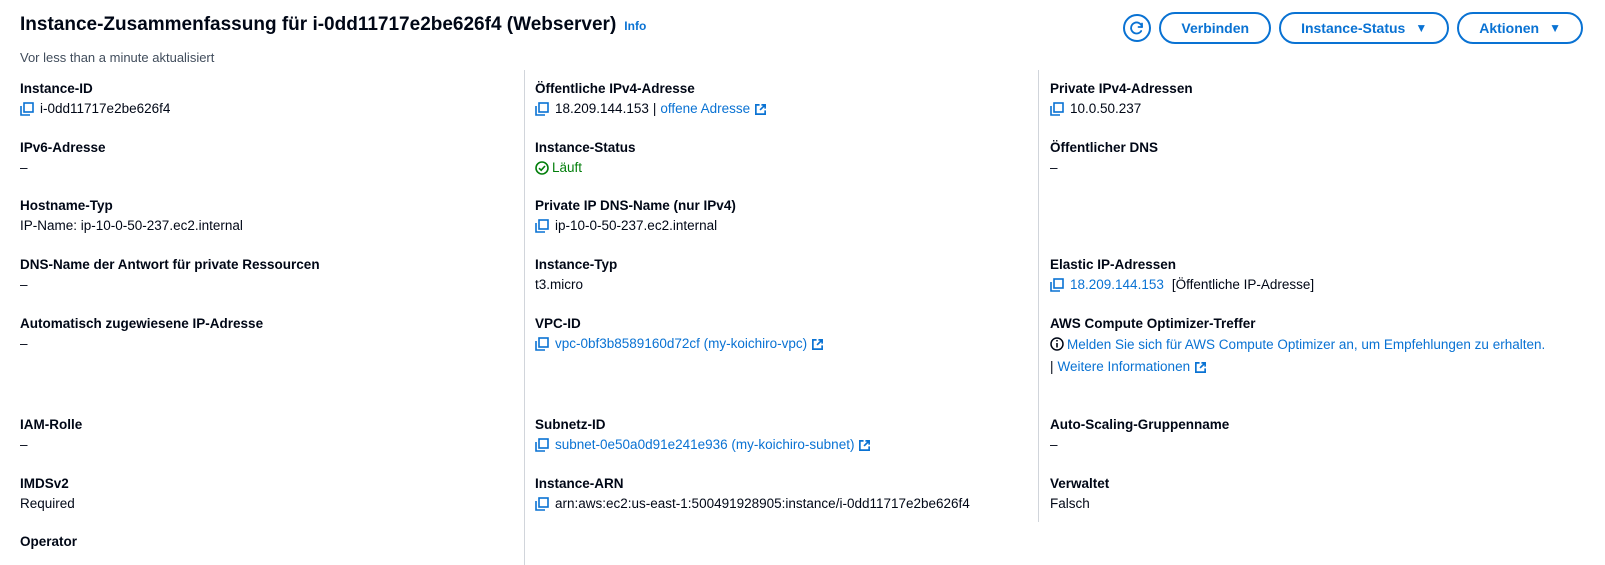  I want to click on connect-label: Verbinden, so click(1215, 28).